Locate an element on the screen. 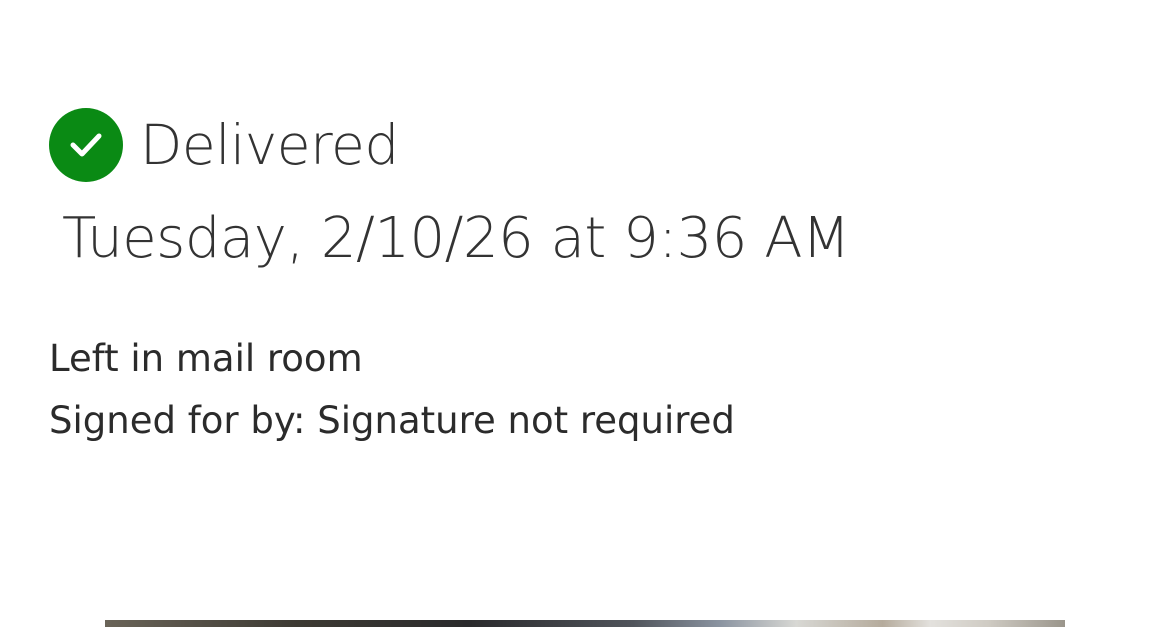  check-circle-icon is located at coordinates (86, 145).